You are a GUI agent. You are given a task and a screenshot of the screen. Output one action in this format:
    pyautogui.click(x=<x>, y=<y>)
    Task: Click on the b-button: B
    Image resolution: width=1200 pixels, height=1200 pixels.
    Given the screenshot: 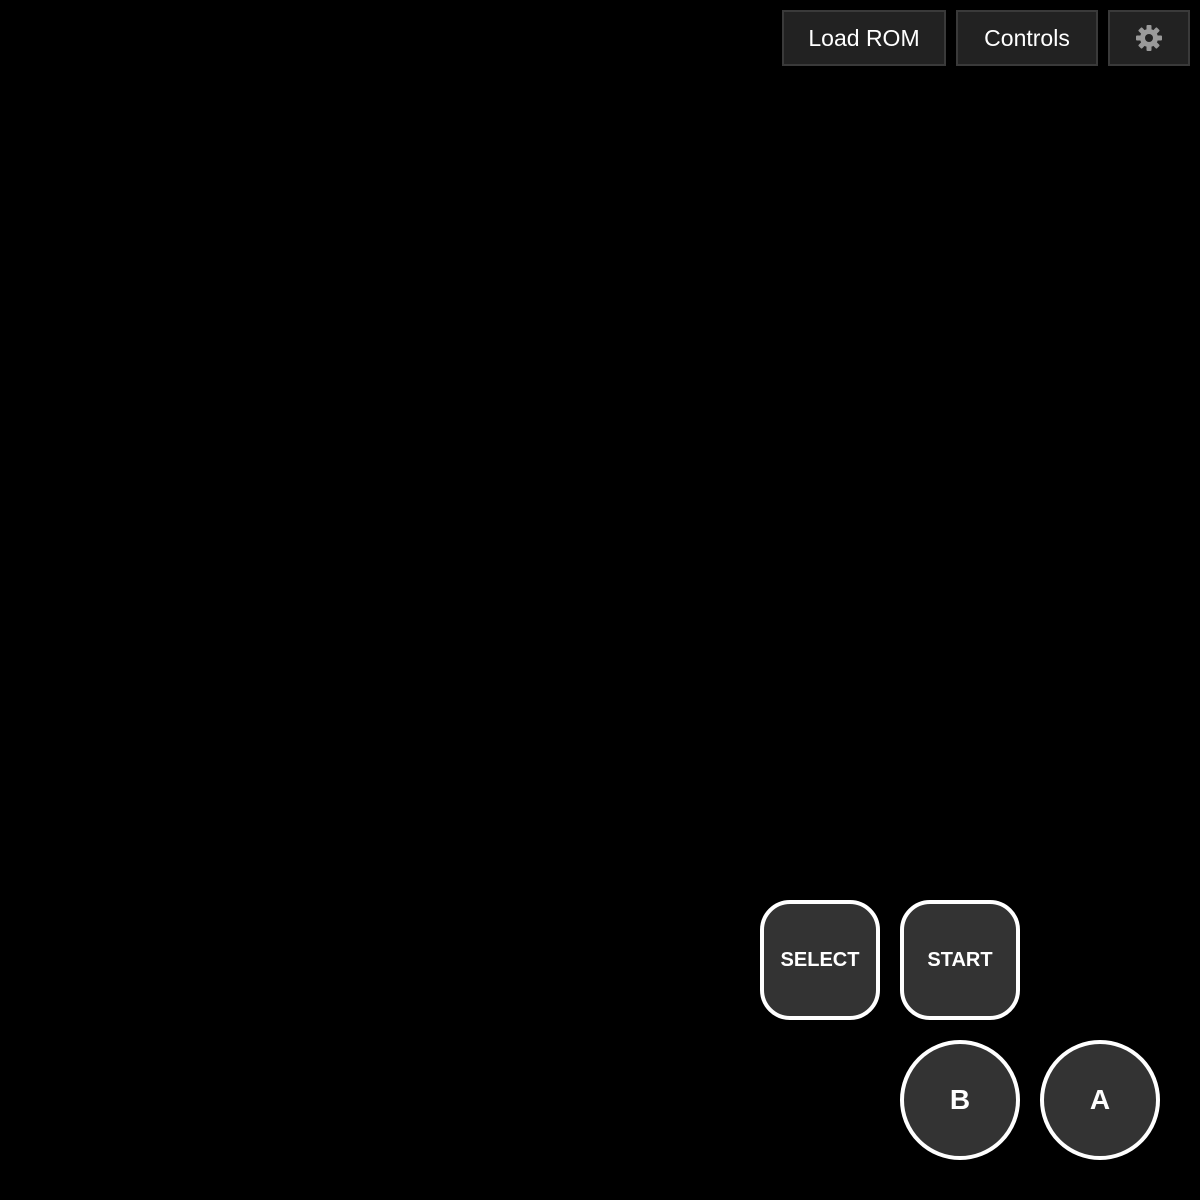 What is the action you would take?
    pyautogui.click(x=960, y=1100)
    